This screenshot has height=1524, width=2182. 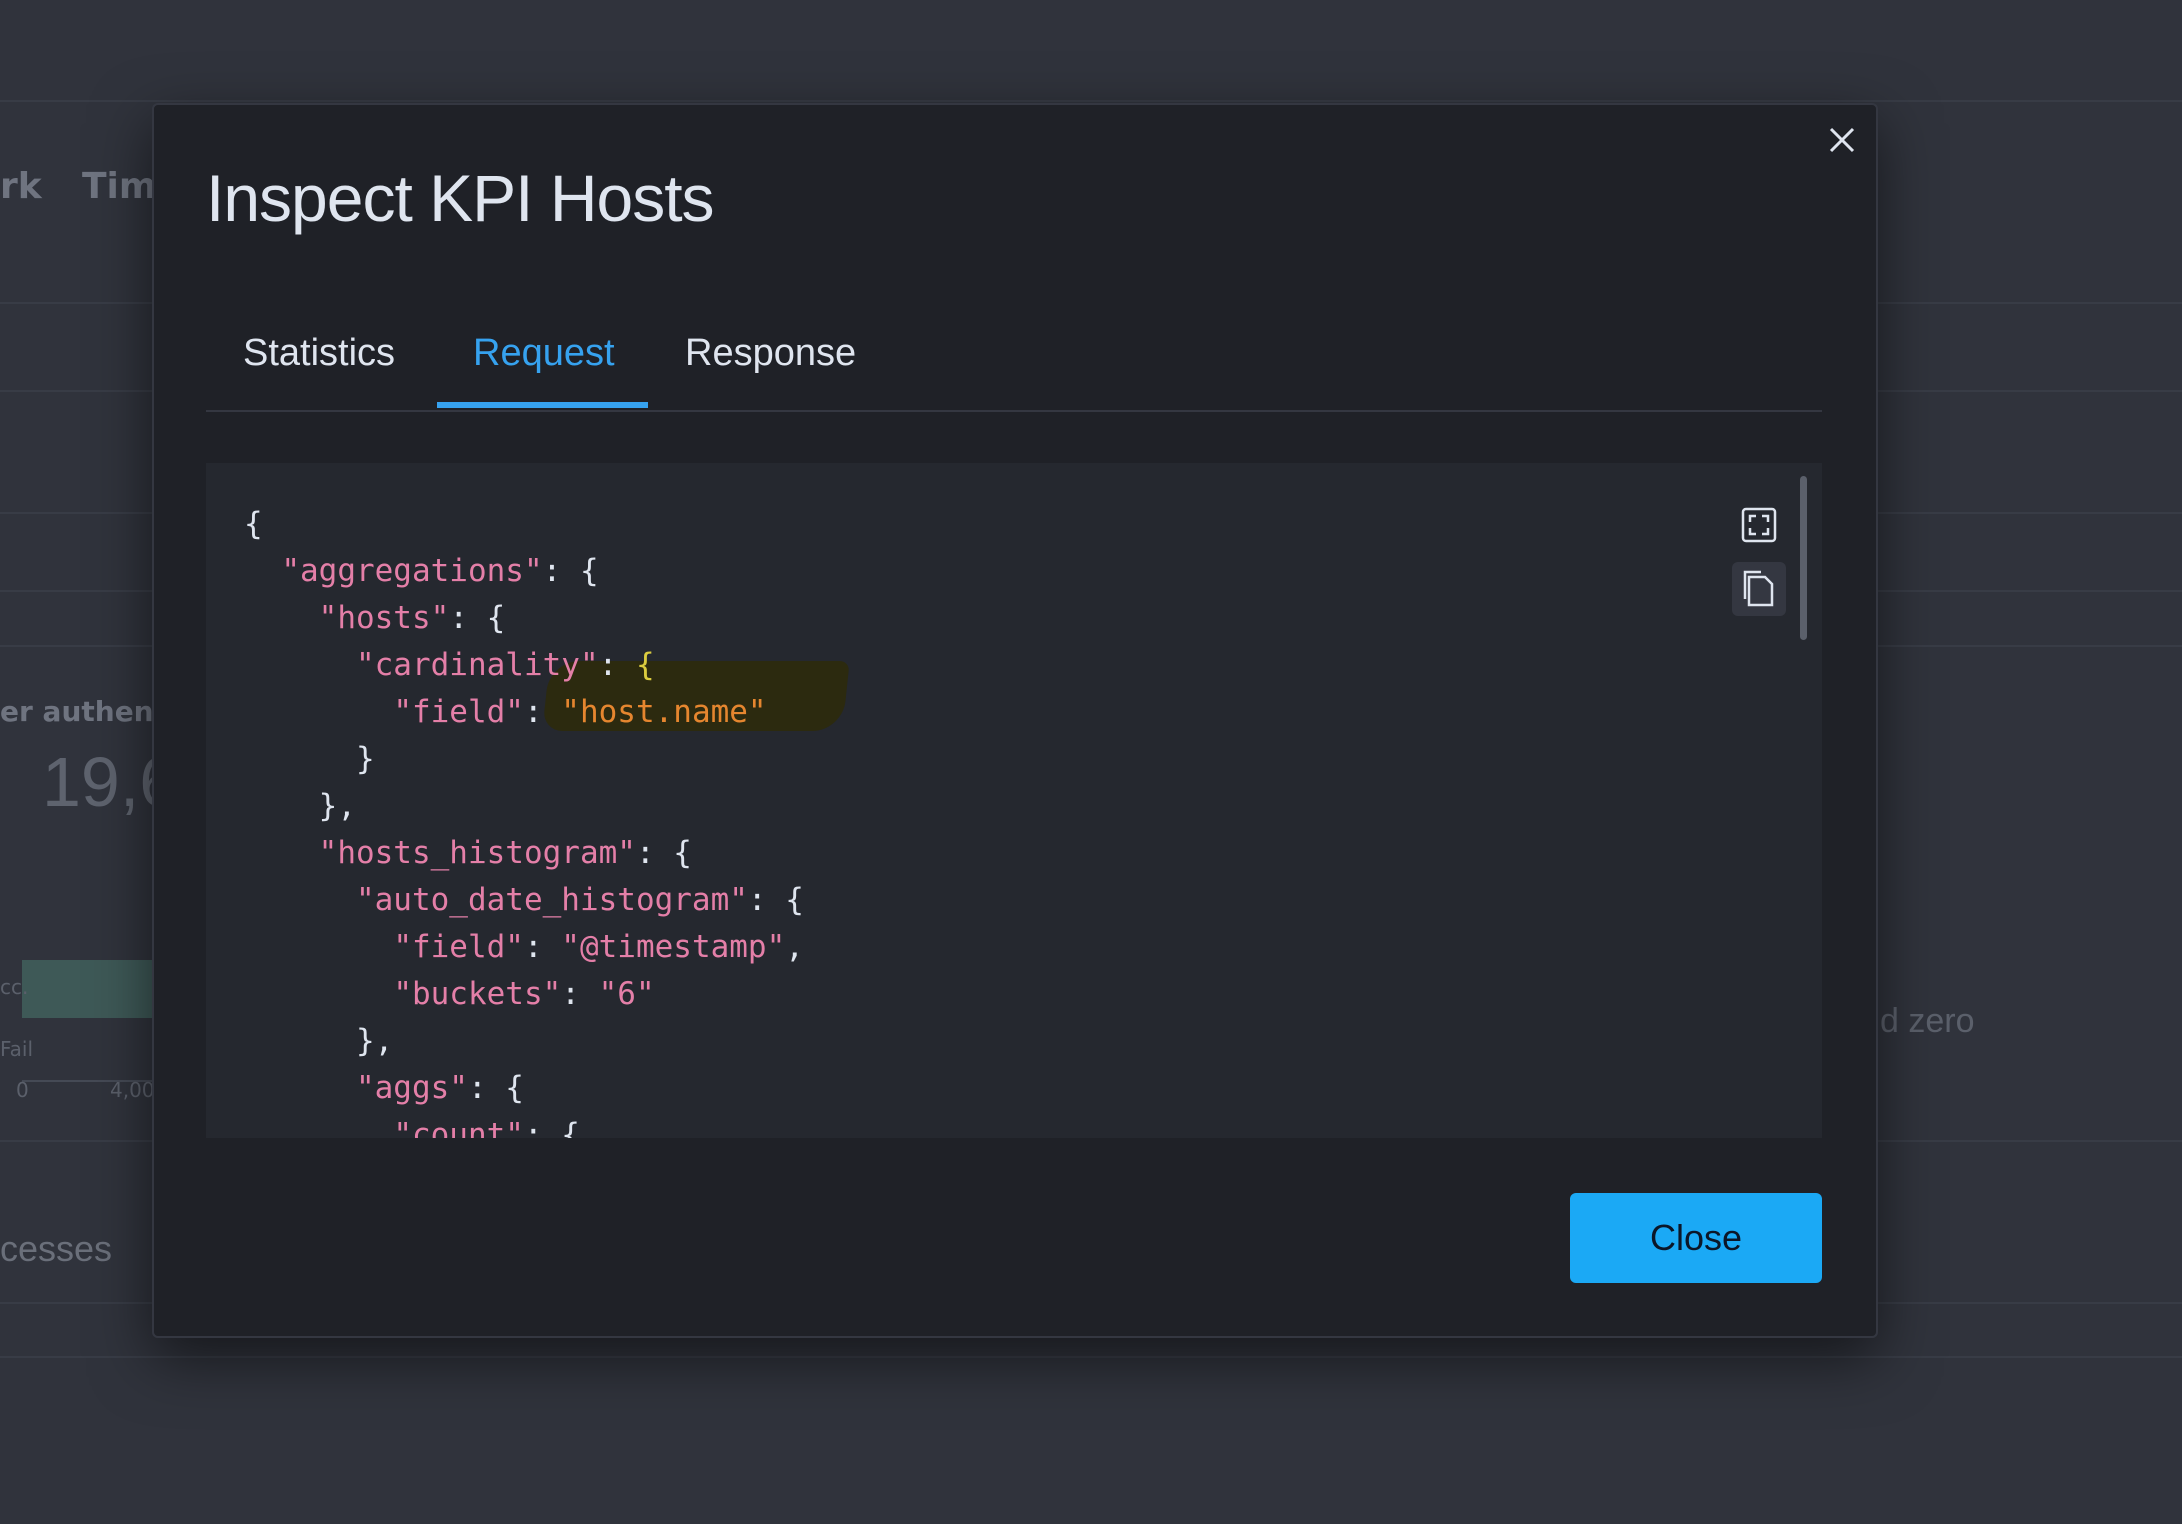 I want to click on bg-chart-label: cc., so click(x=14, y=987).